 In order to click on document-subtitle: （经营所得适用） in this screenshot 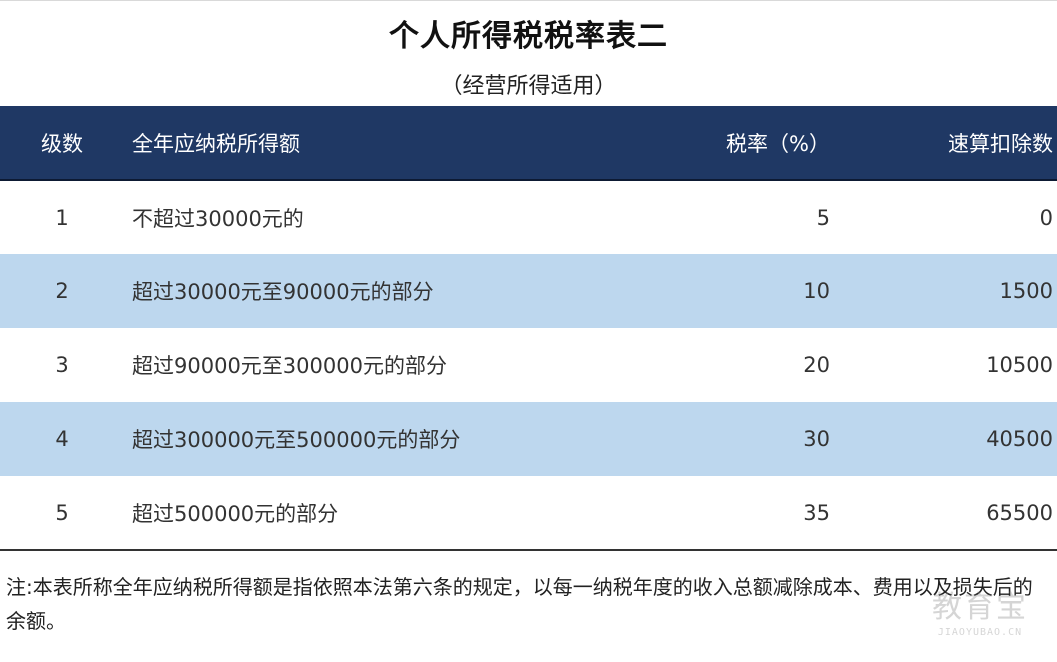, I will do `click(528, 86)`.